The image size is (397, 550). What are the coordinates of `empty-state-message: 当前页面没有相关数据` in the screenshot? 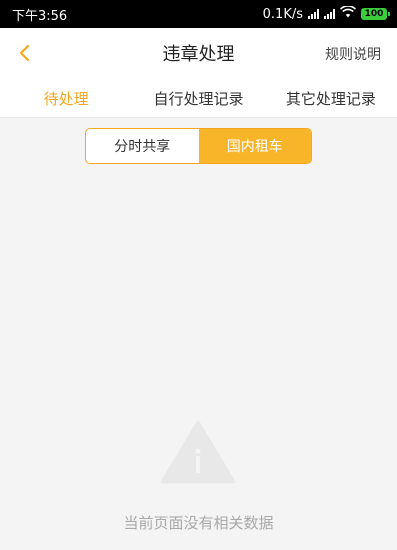 It's located at (198, 523).